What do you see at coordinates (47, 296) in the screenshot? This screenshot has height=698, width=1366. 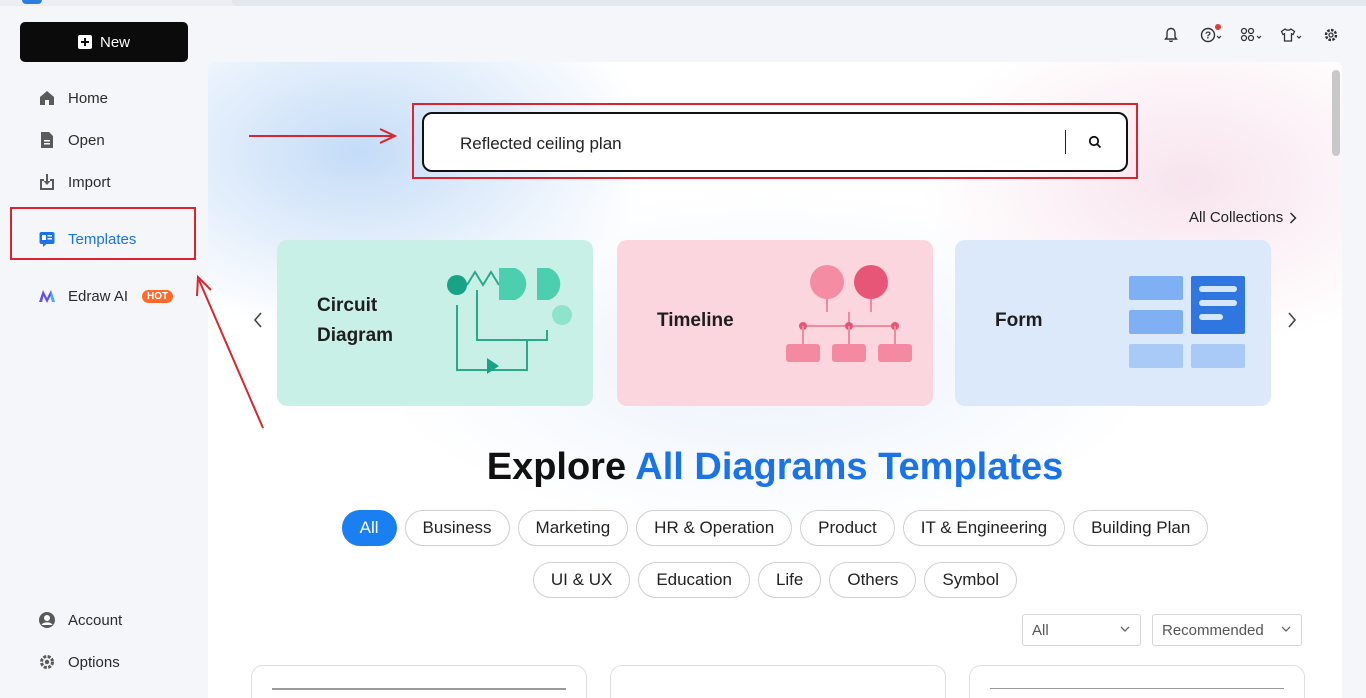 I see `edraw-ai-icon` at bounding box center [47, 296].